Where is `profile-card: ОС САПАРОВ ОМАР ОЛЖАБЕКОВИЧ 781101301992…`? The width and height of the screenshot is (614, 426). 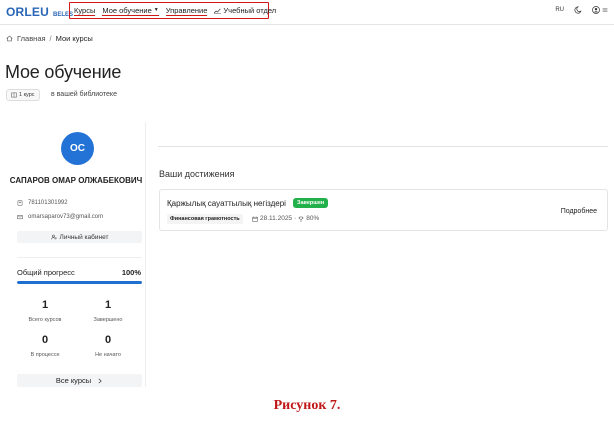 profile-card: ОС САПАРОВ ОМАР ОЛЖАБЕКОВИЧ 781101301992… is located at coordinates (76, 254).